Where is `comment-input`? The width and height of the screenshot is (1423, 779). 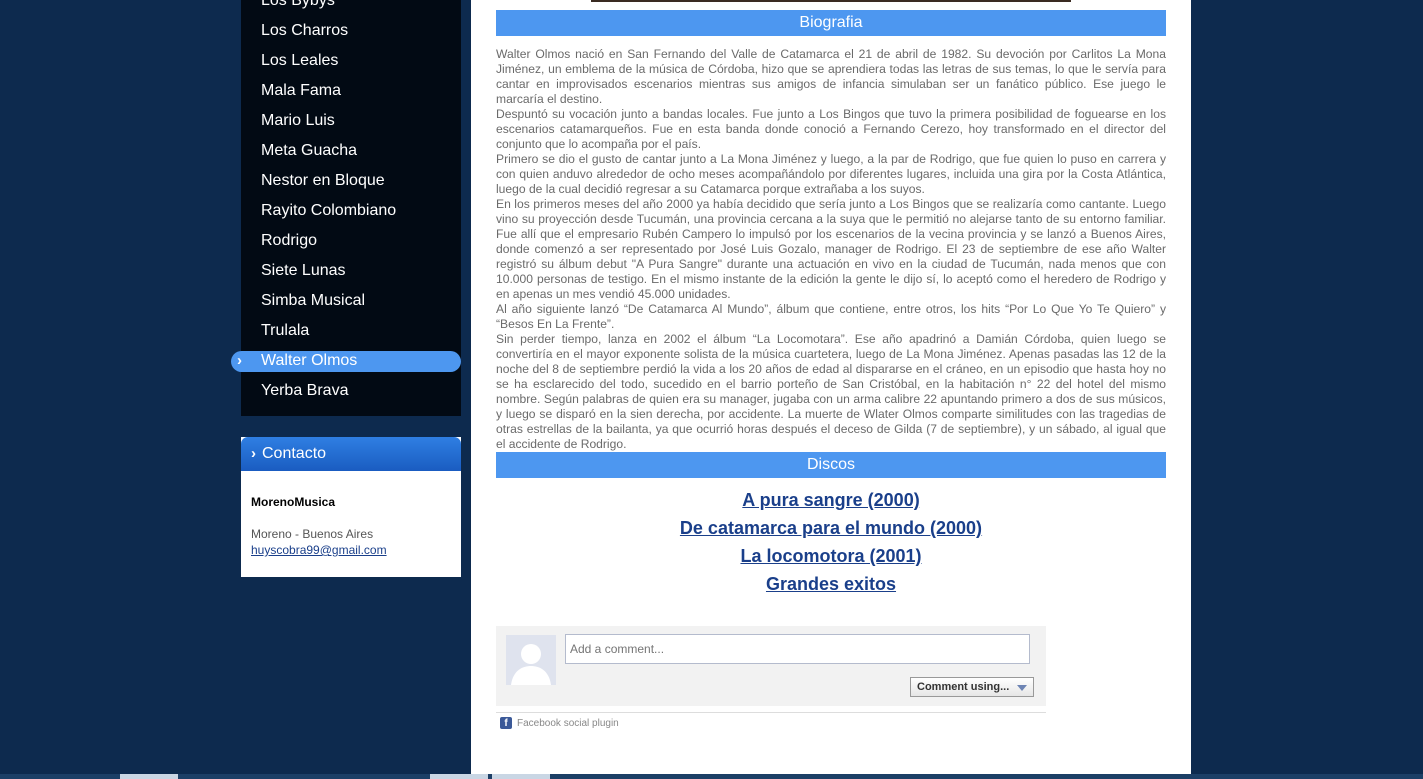
comment-input is located at coordinates (797, 649).